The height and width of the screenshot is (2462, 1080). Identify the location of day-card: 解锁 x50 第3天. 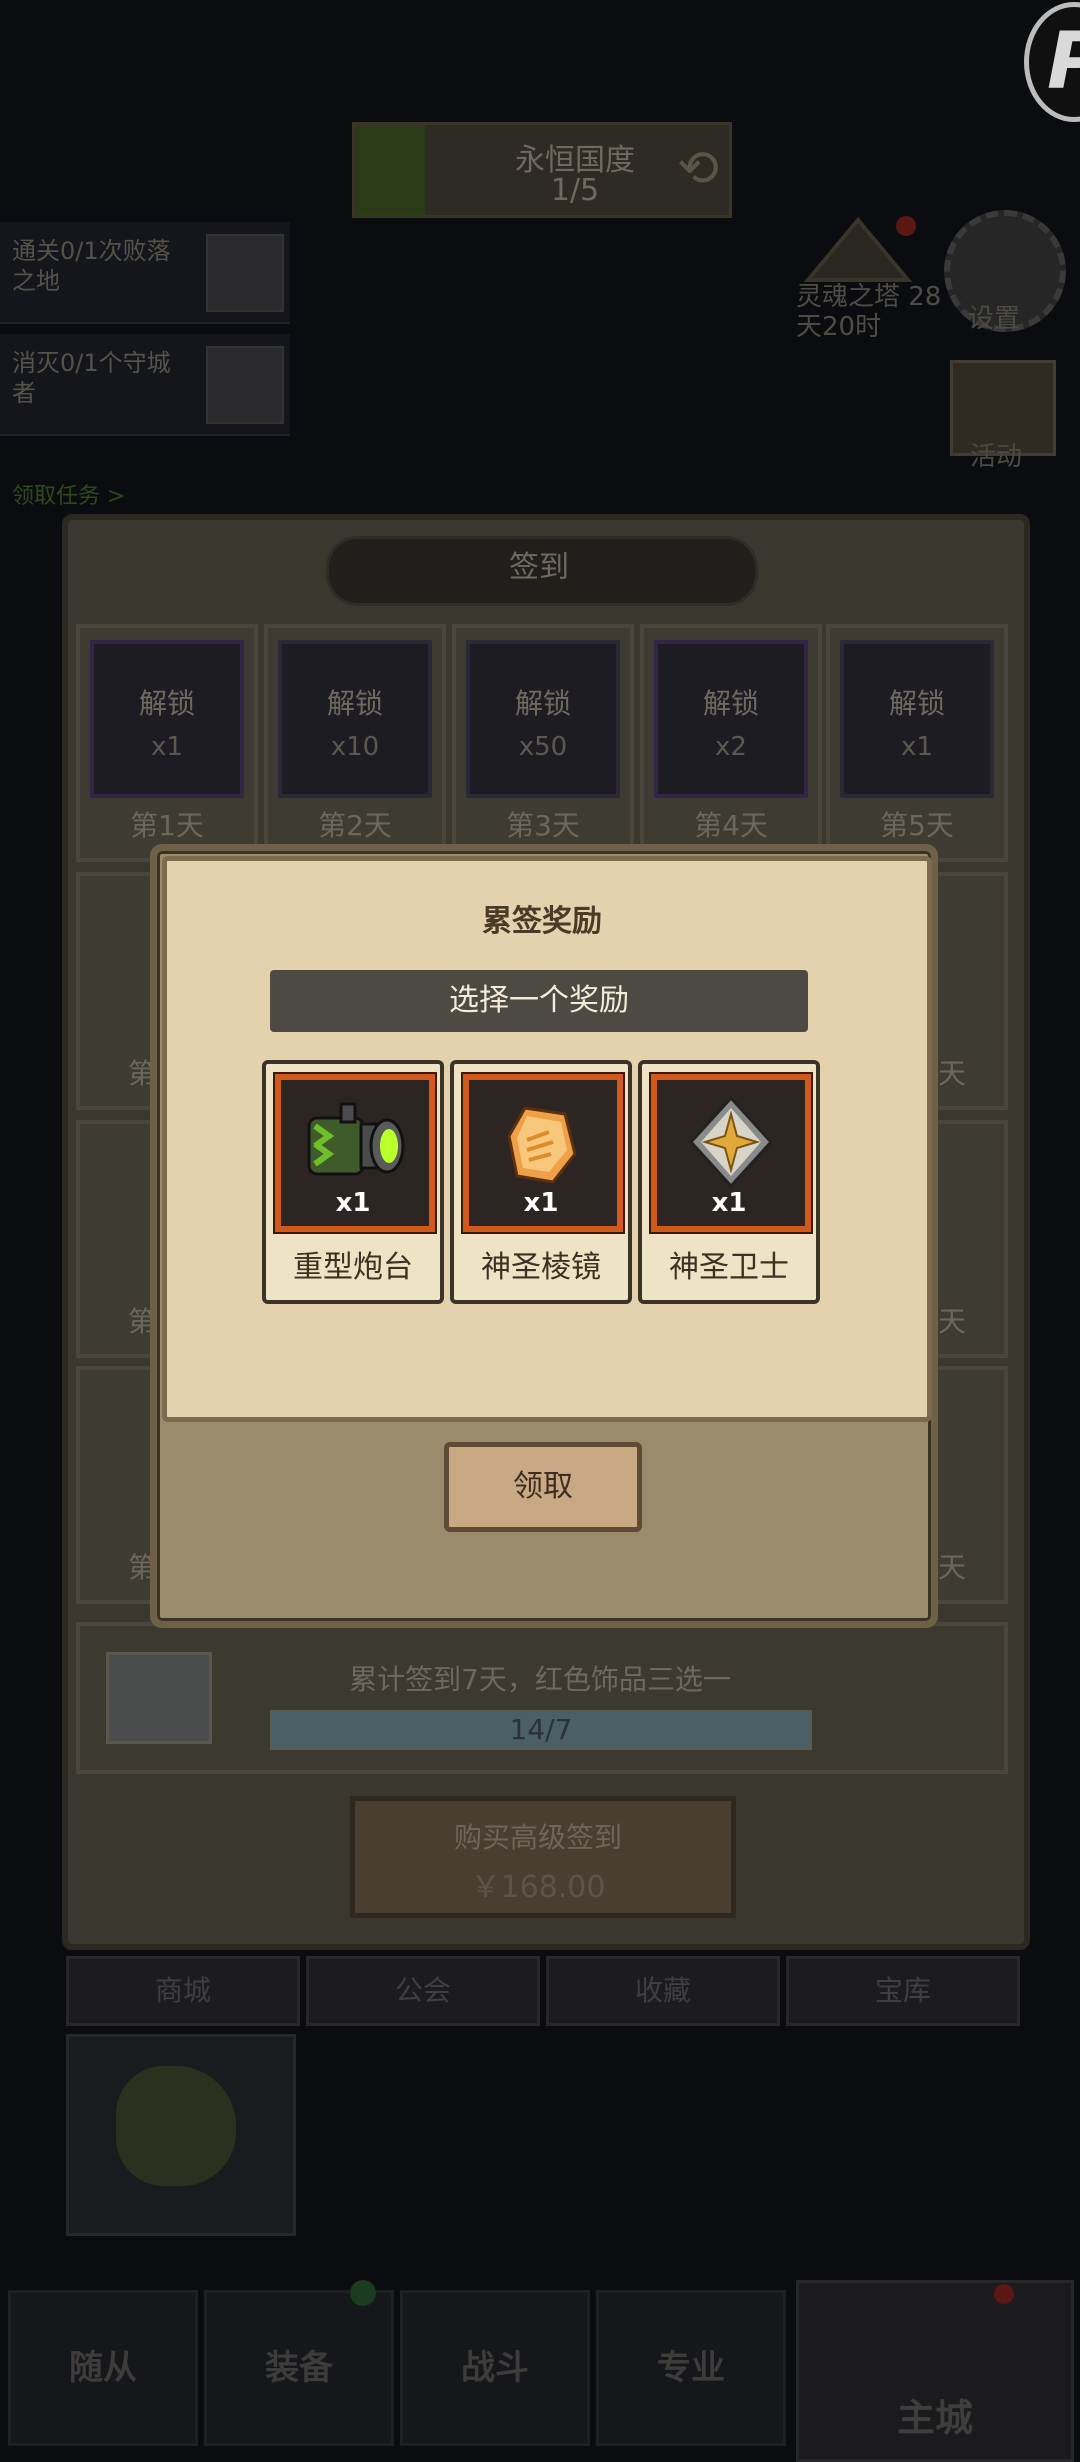
(543, 743).